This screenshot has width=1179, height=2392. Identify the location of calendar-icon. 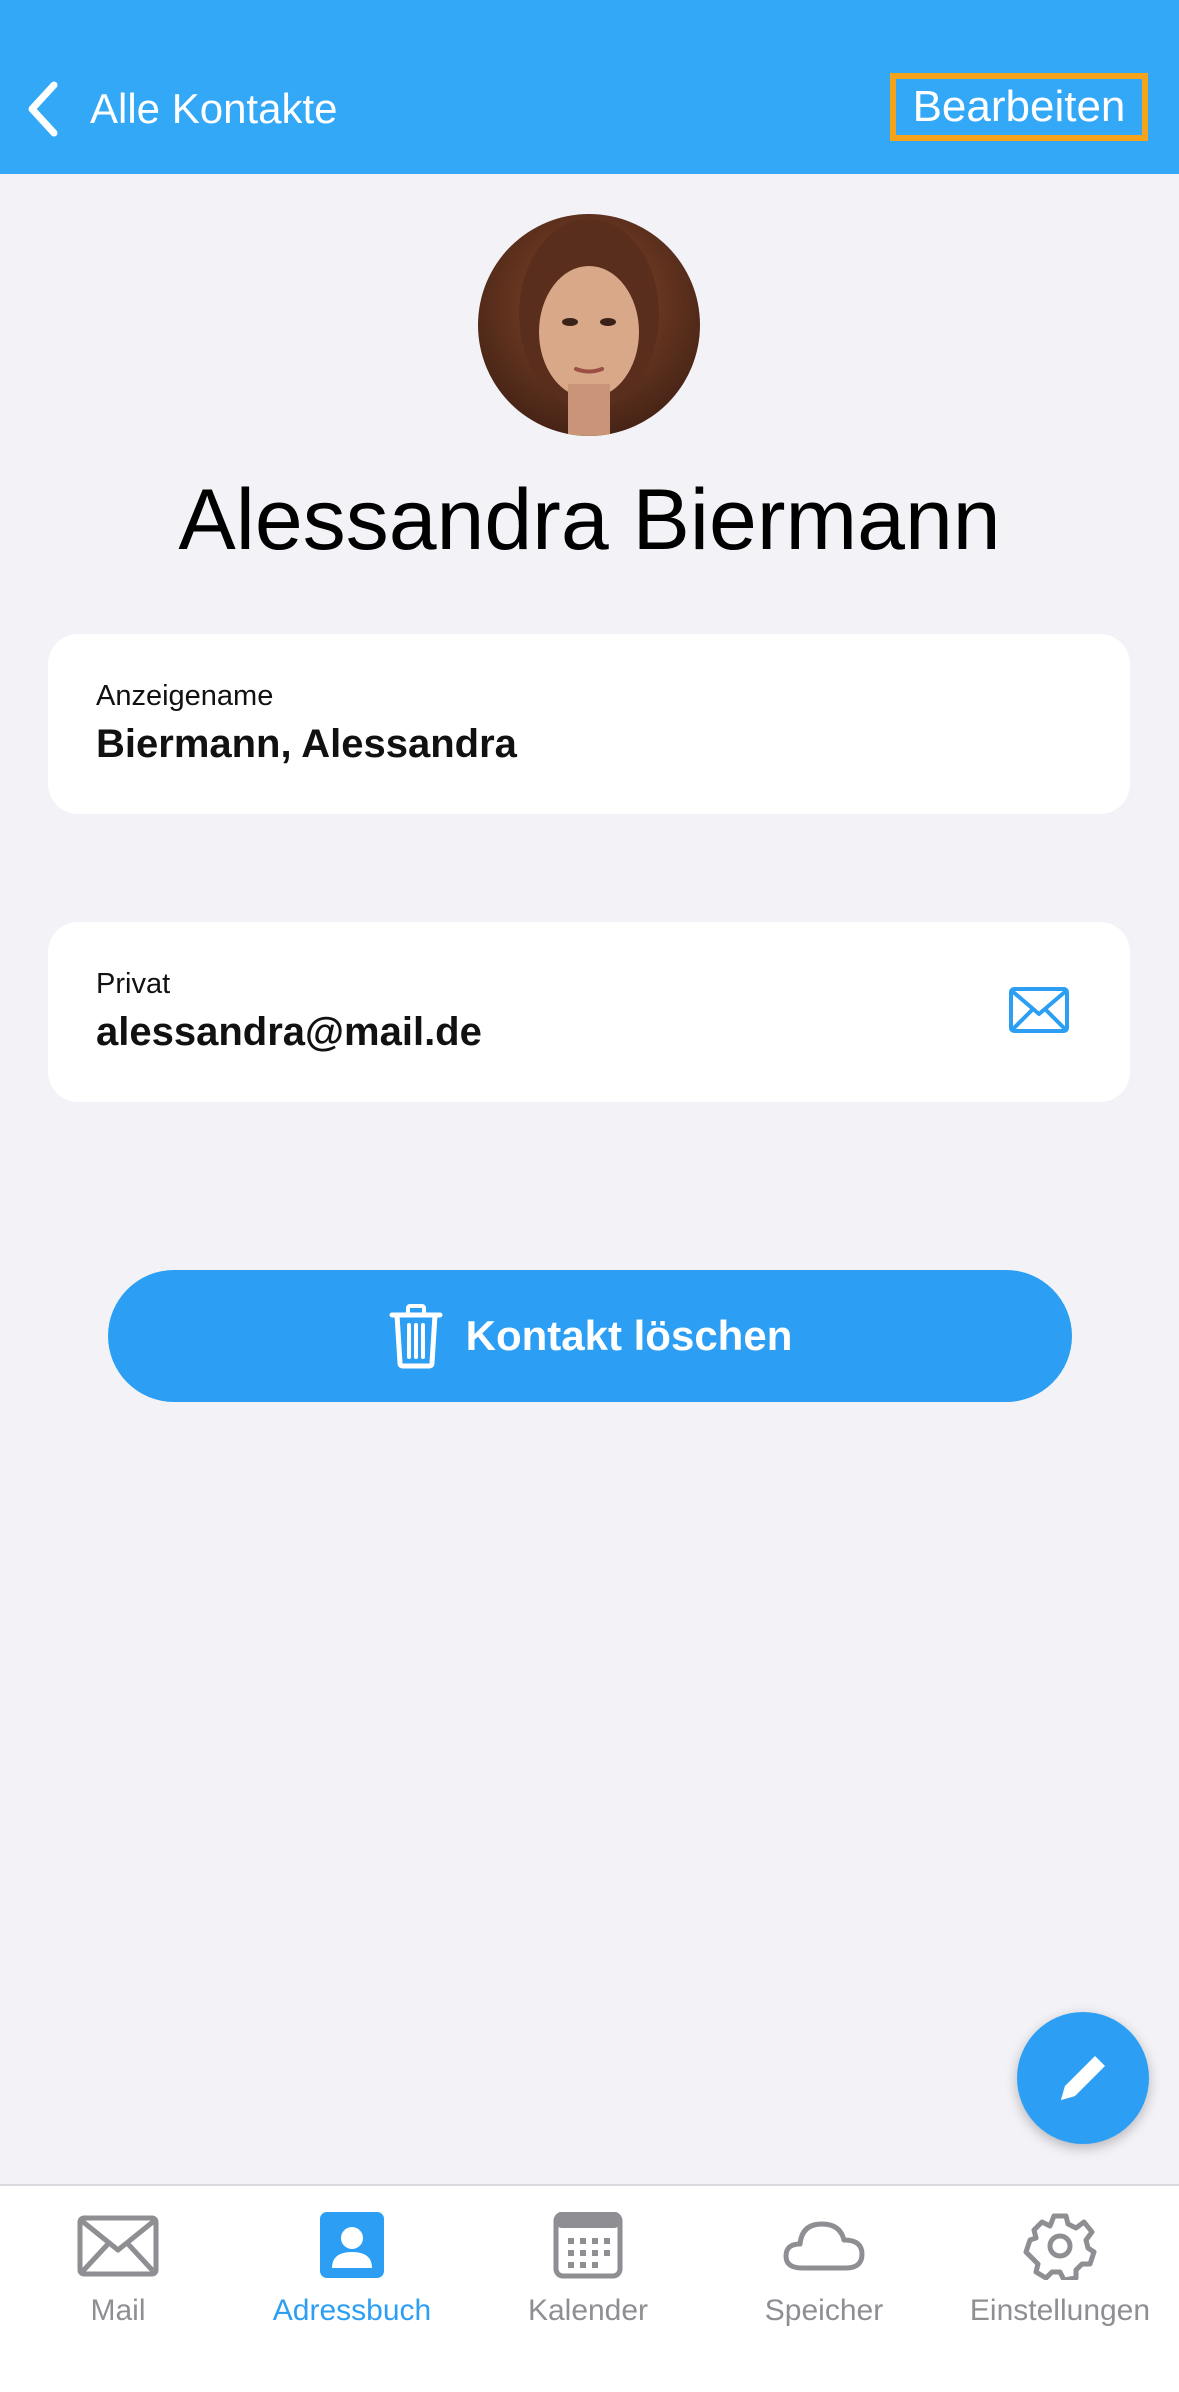
(588, 2245).